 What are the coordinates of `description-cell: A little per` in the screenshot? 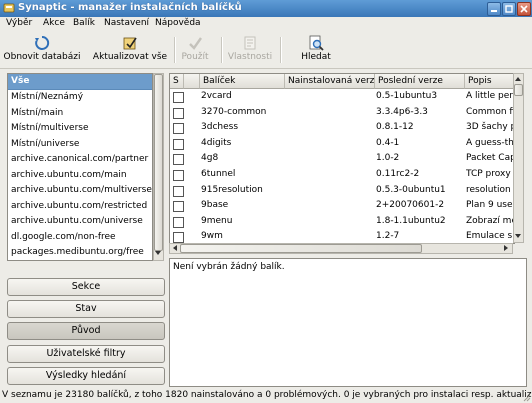 It's located at (489, 96).